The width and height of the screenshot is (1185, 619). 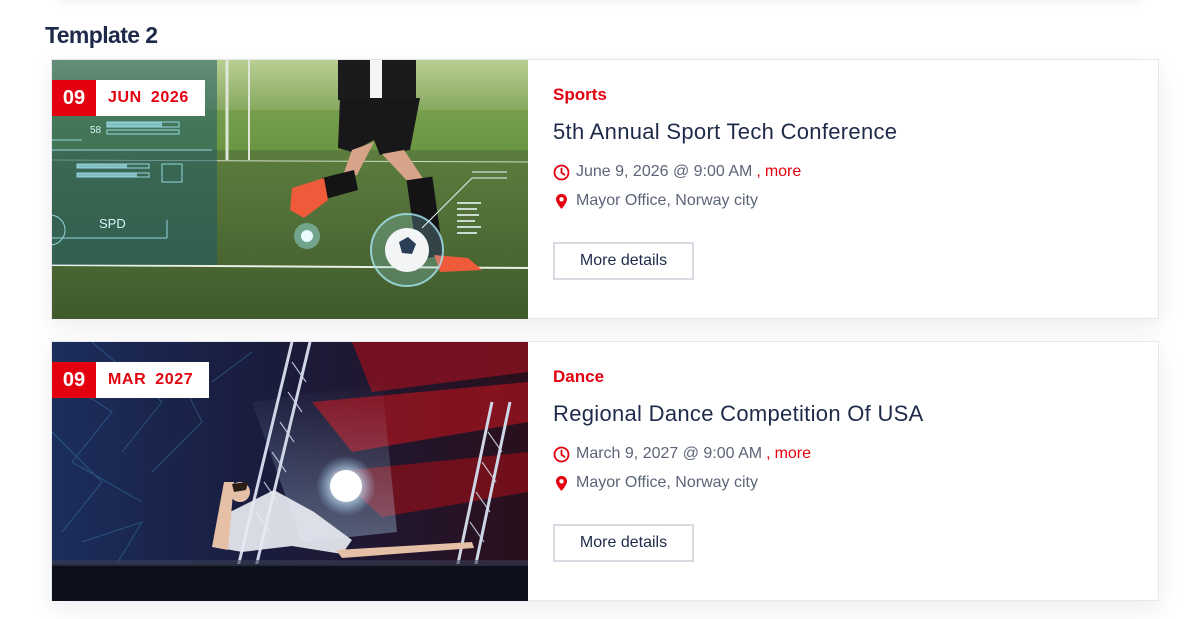 I want to click on date-month-year: MAR 2027, so click(x=151, y=379).